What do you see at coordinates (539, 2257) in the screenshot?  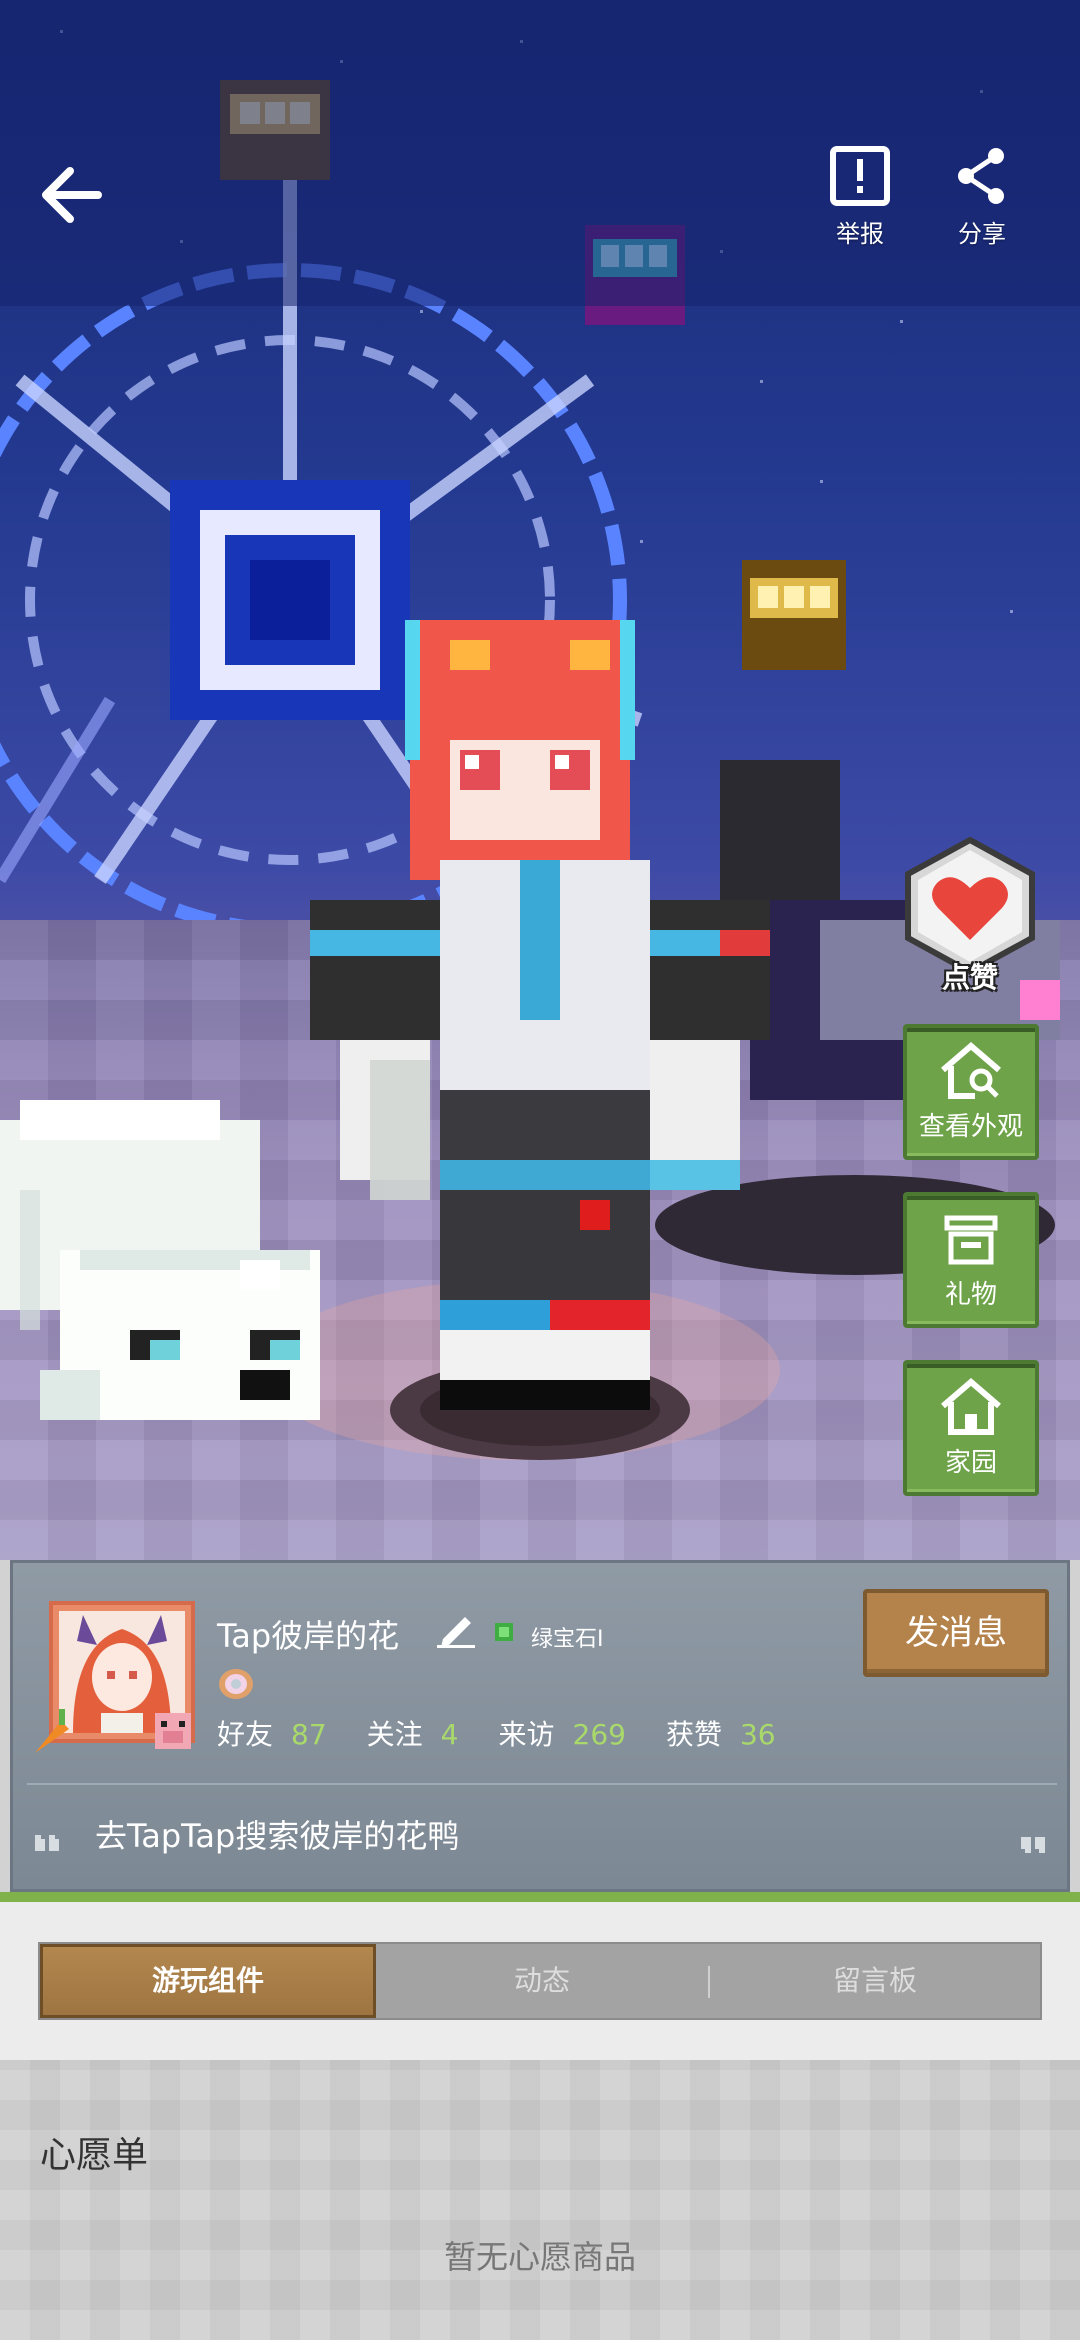 I see `wishlist-empty-text: 暂无心愿商品` at bounding box center [539, 2257].